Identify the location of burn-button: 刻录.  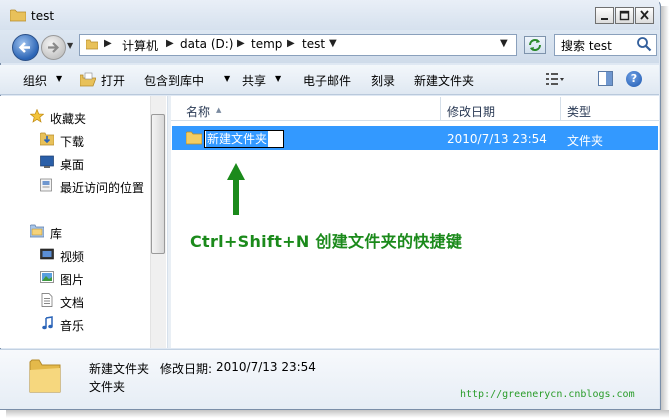
(383, 80).